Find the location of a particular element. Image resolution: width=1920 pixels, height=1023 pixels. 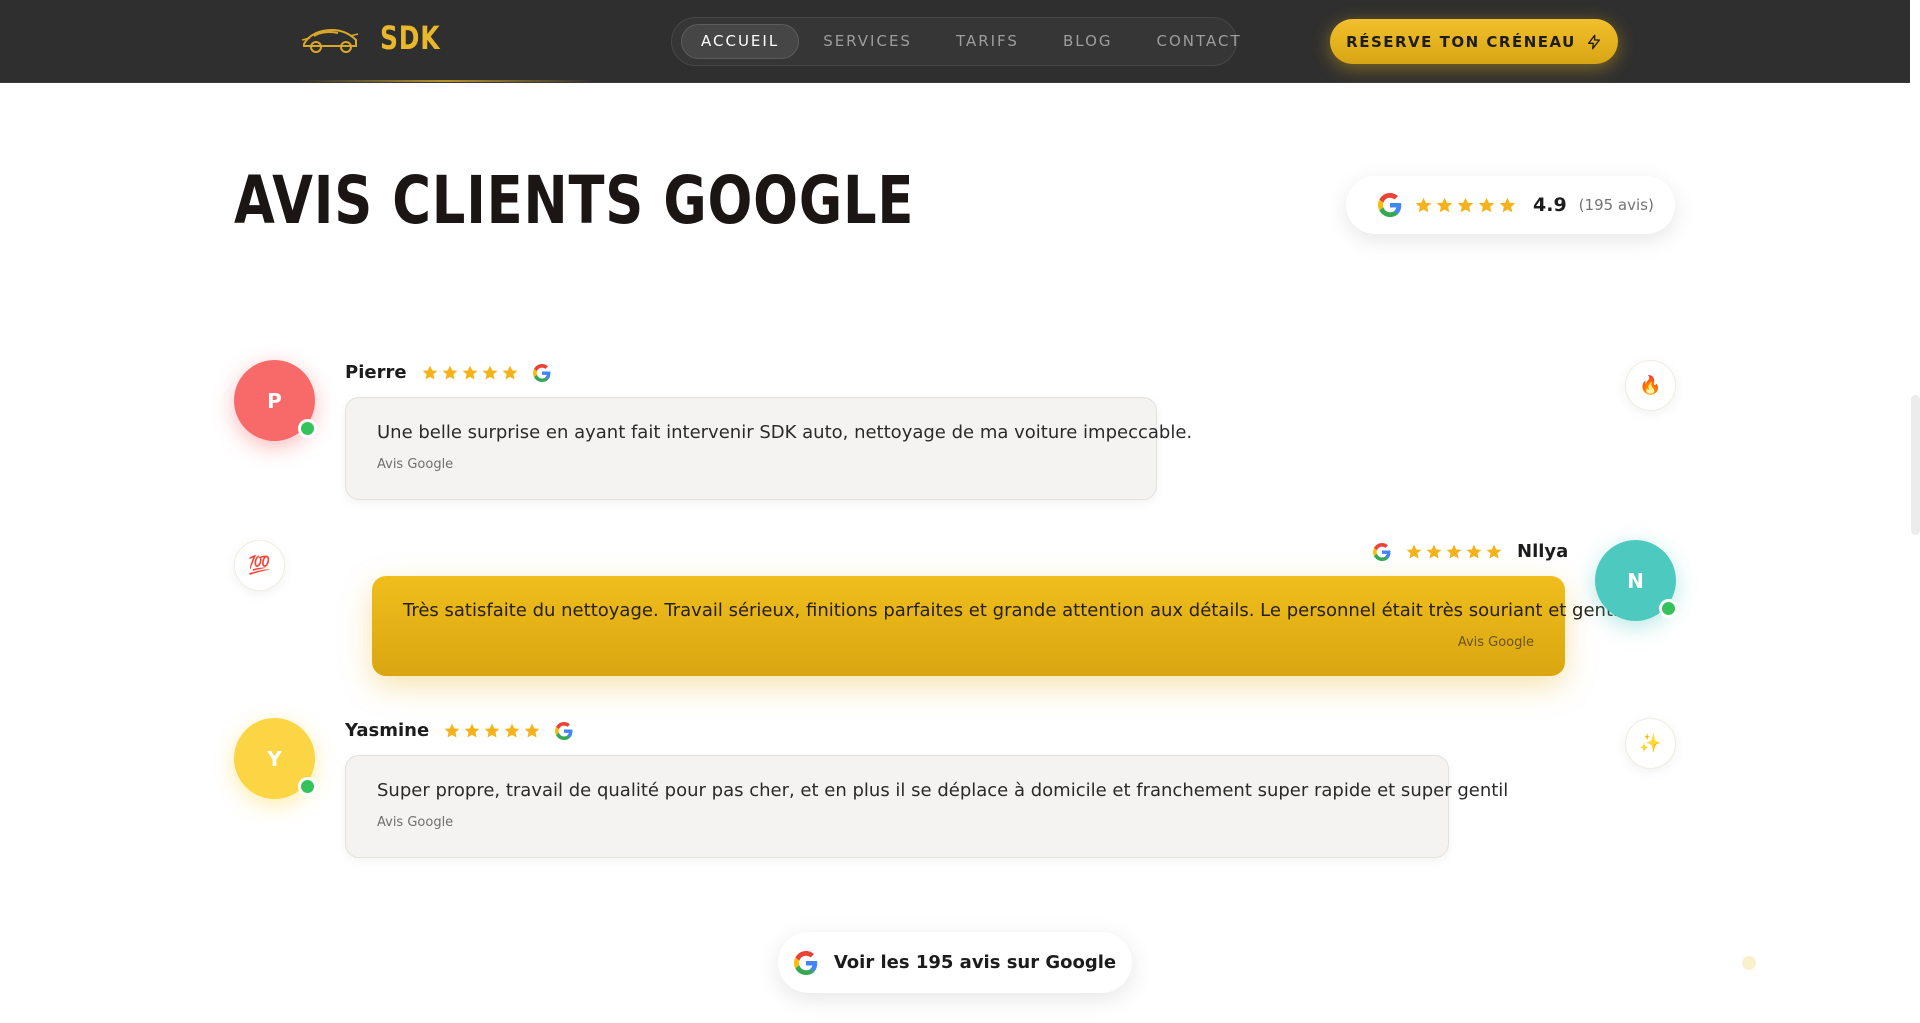

reviewer-name: Pierre is located at coordinates (376, 372).